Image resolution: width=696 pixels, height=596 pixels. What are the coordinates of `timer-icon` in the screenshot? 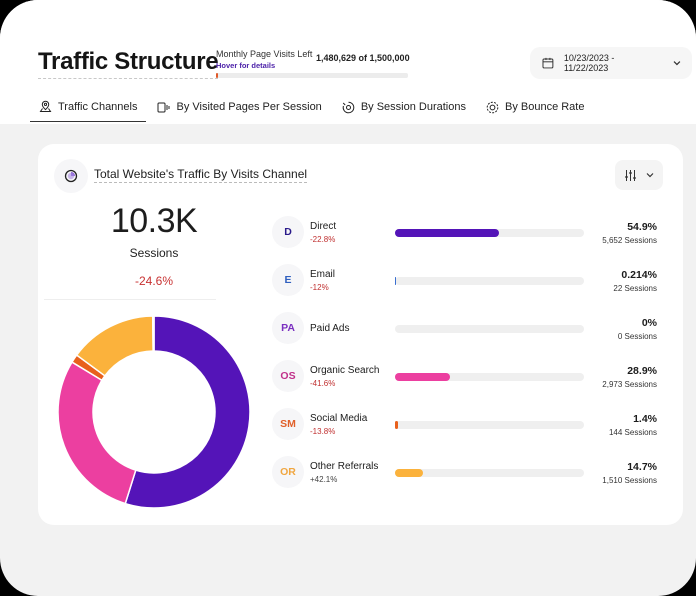 It's located at (348, 107).